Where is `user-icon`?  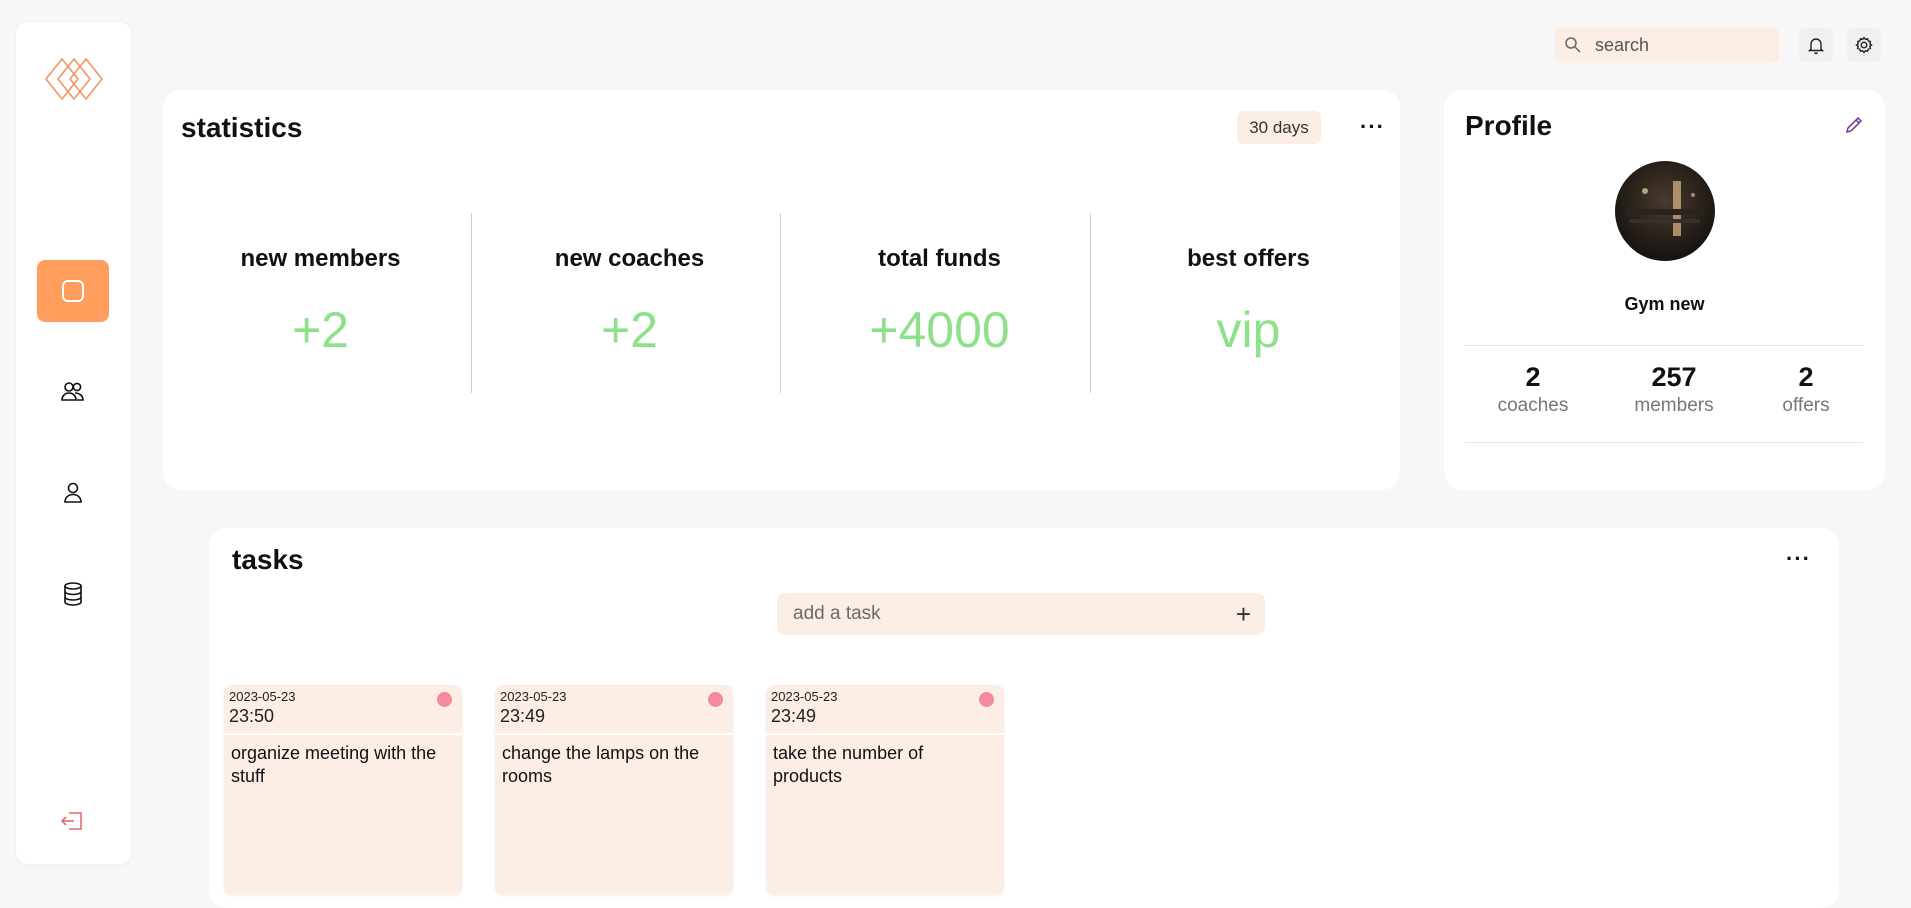
user-icon is located at coordinates (73, 492).